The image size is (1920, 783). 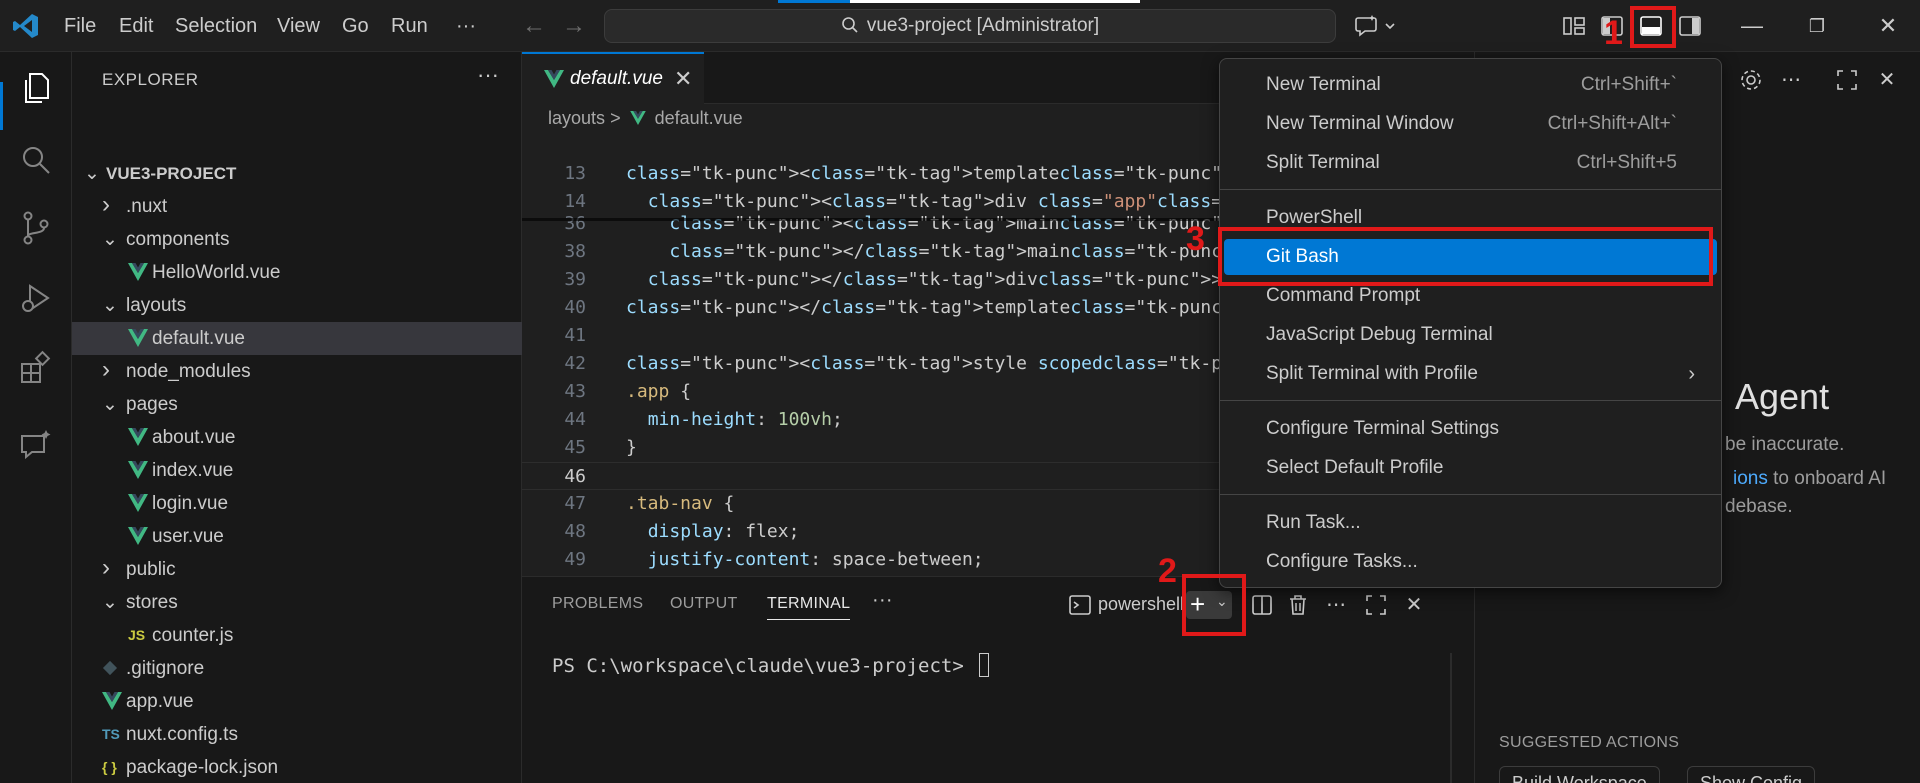 What do you see at coordinates (297, 470) in the screenshot?
I see `file-item: index.vue` at bounding box center [297, 470].